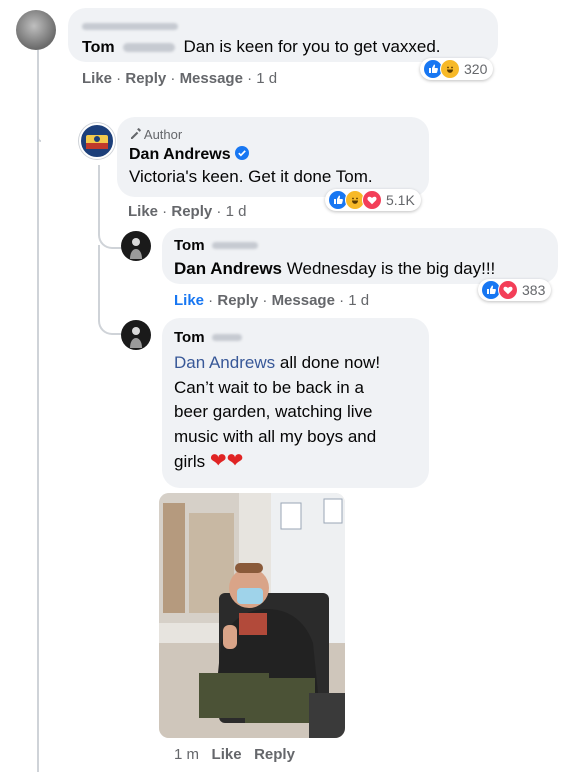 Image resolution: width=579 pixels, height=772 pixels. I want to click on author-badge: Author, so click(155, 134).